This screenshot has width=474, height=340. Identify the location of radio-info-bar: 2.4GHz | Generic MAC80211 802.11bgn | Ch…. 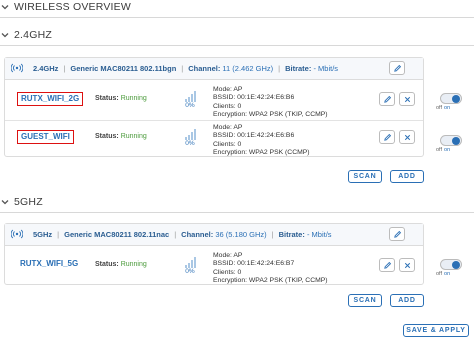
(214, 69).